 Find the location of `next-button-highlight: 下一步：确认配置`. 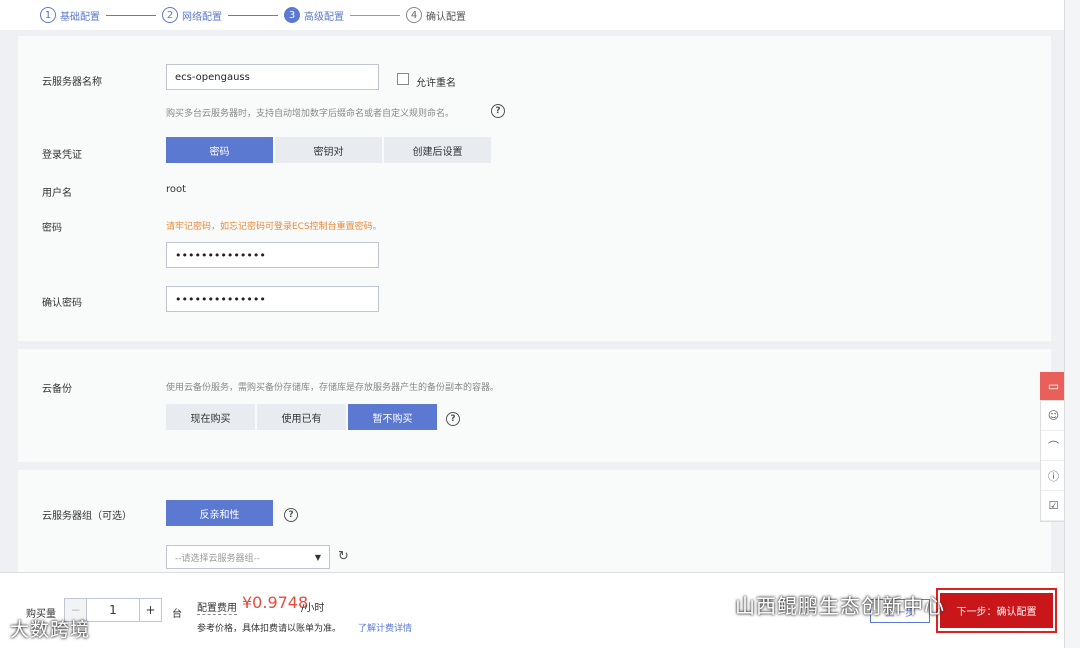

next-button-highlight: 下一步：确认配置 is located at coordinates (996, 610).